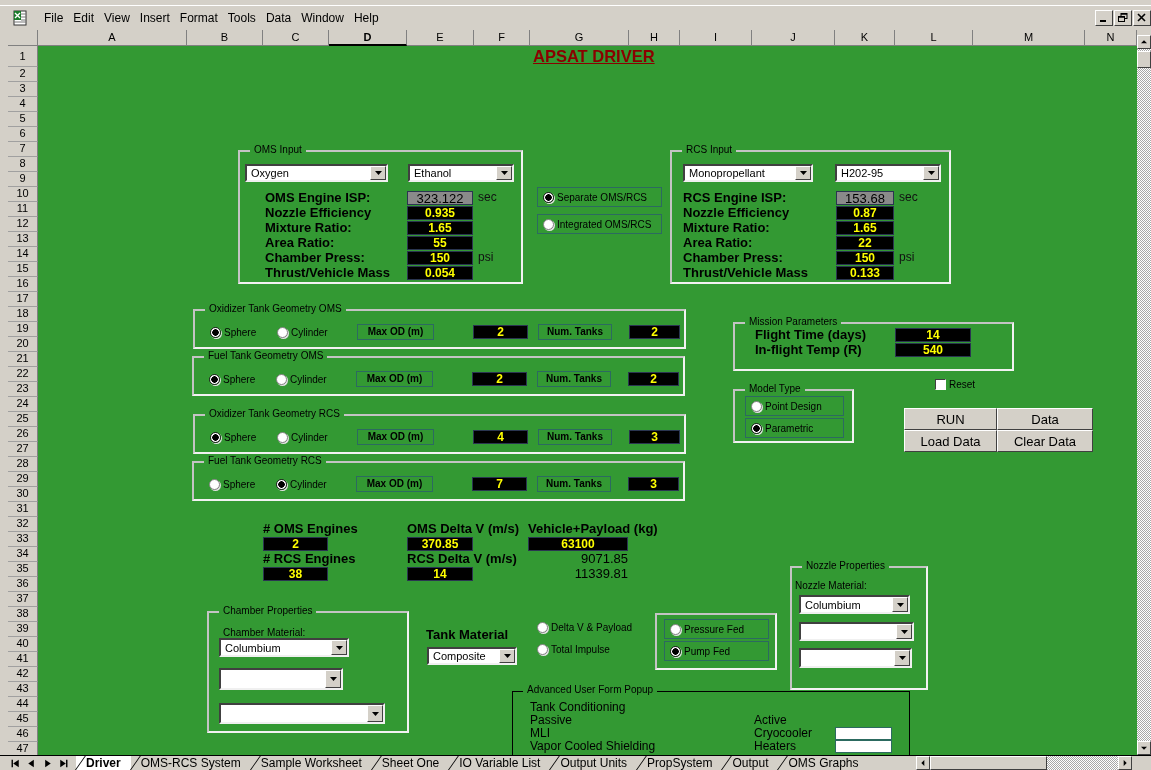 The height and width of the screenshot is (770, 1151). I want to click on value-field: 1.65, so click(440, 227).